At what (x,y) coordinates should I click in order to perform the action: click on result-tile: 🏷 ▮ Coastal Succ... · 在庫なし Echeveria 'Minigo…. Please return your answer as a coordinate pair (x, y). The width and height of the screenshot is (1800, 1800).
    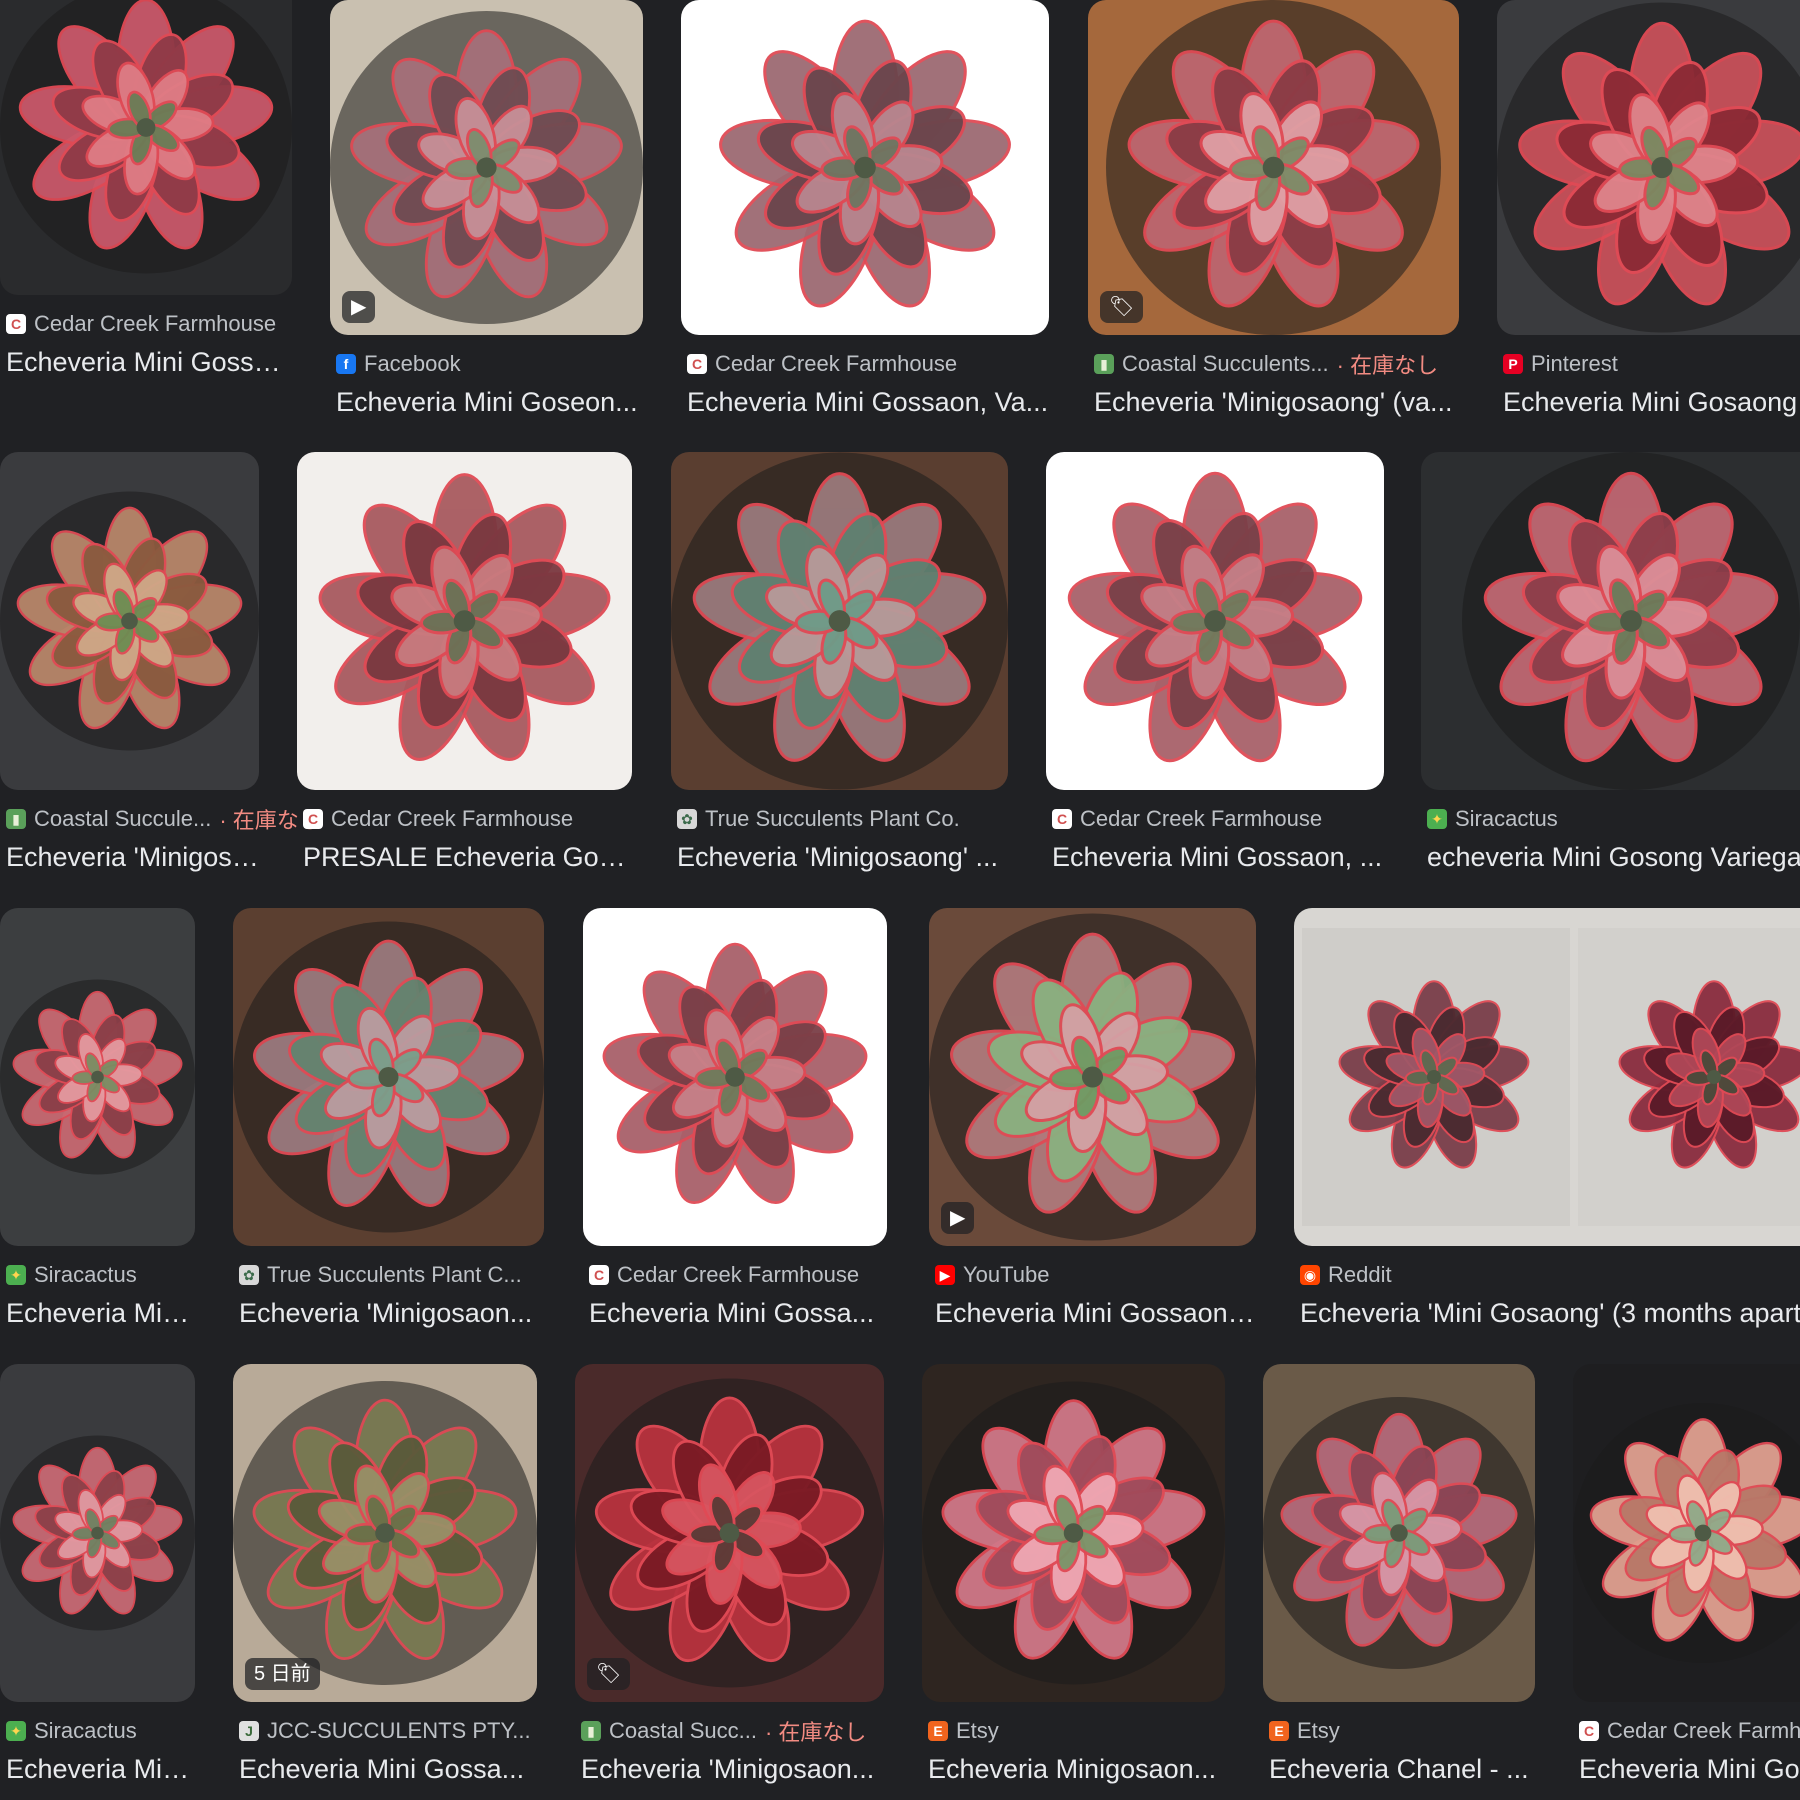
    Looking at the image, I should click on (729, 1579).